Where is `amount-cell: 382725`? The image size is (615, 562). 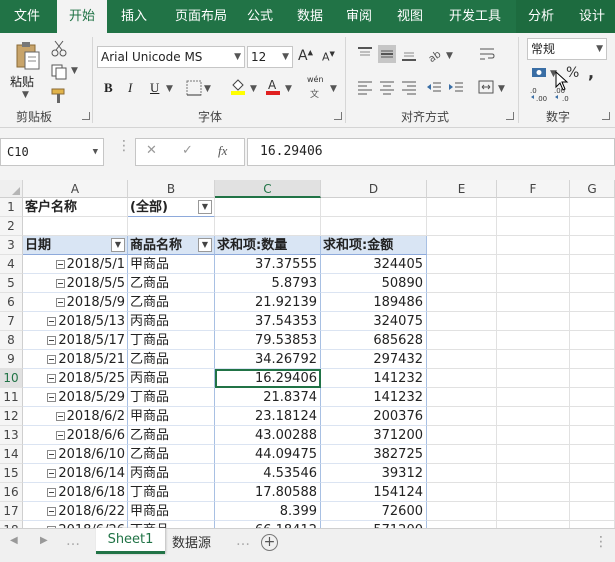
amount-cell: 382725 is located at coordinates (374, 454).